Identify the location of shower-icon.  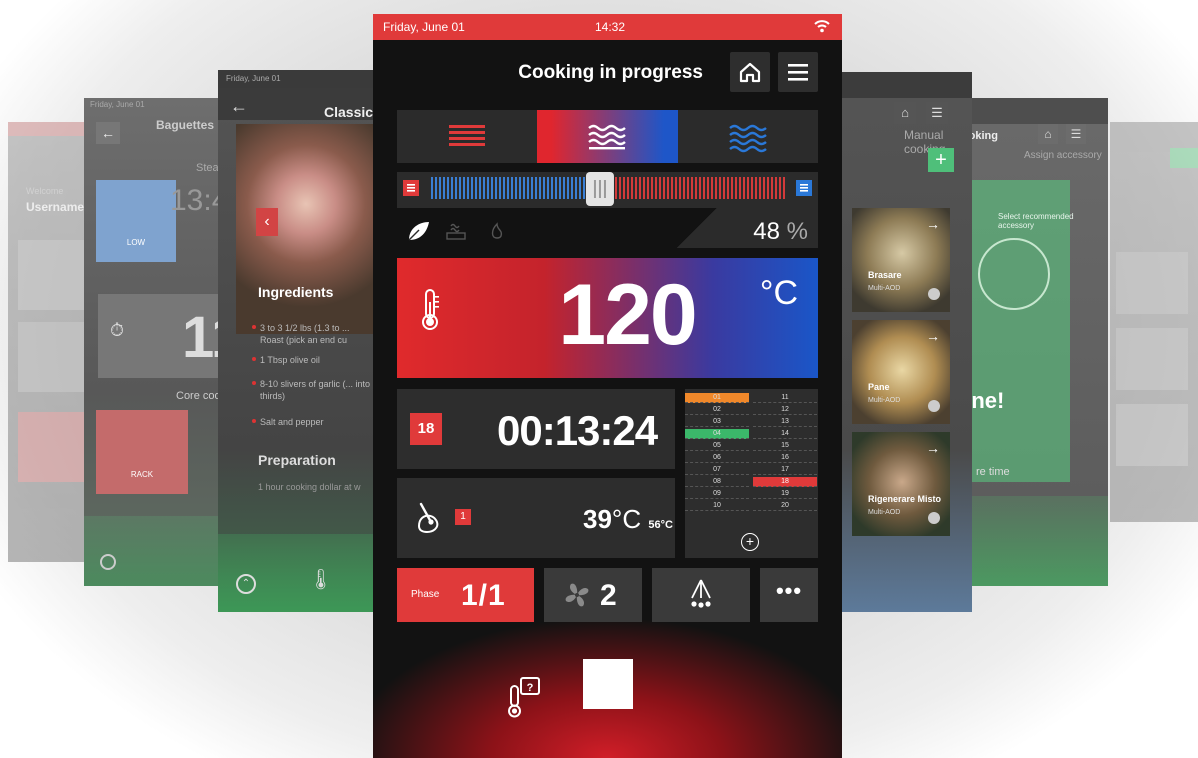
(701, 593).